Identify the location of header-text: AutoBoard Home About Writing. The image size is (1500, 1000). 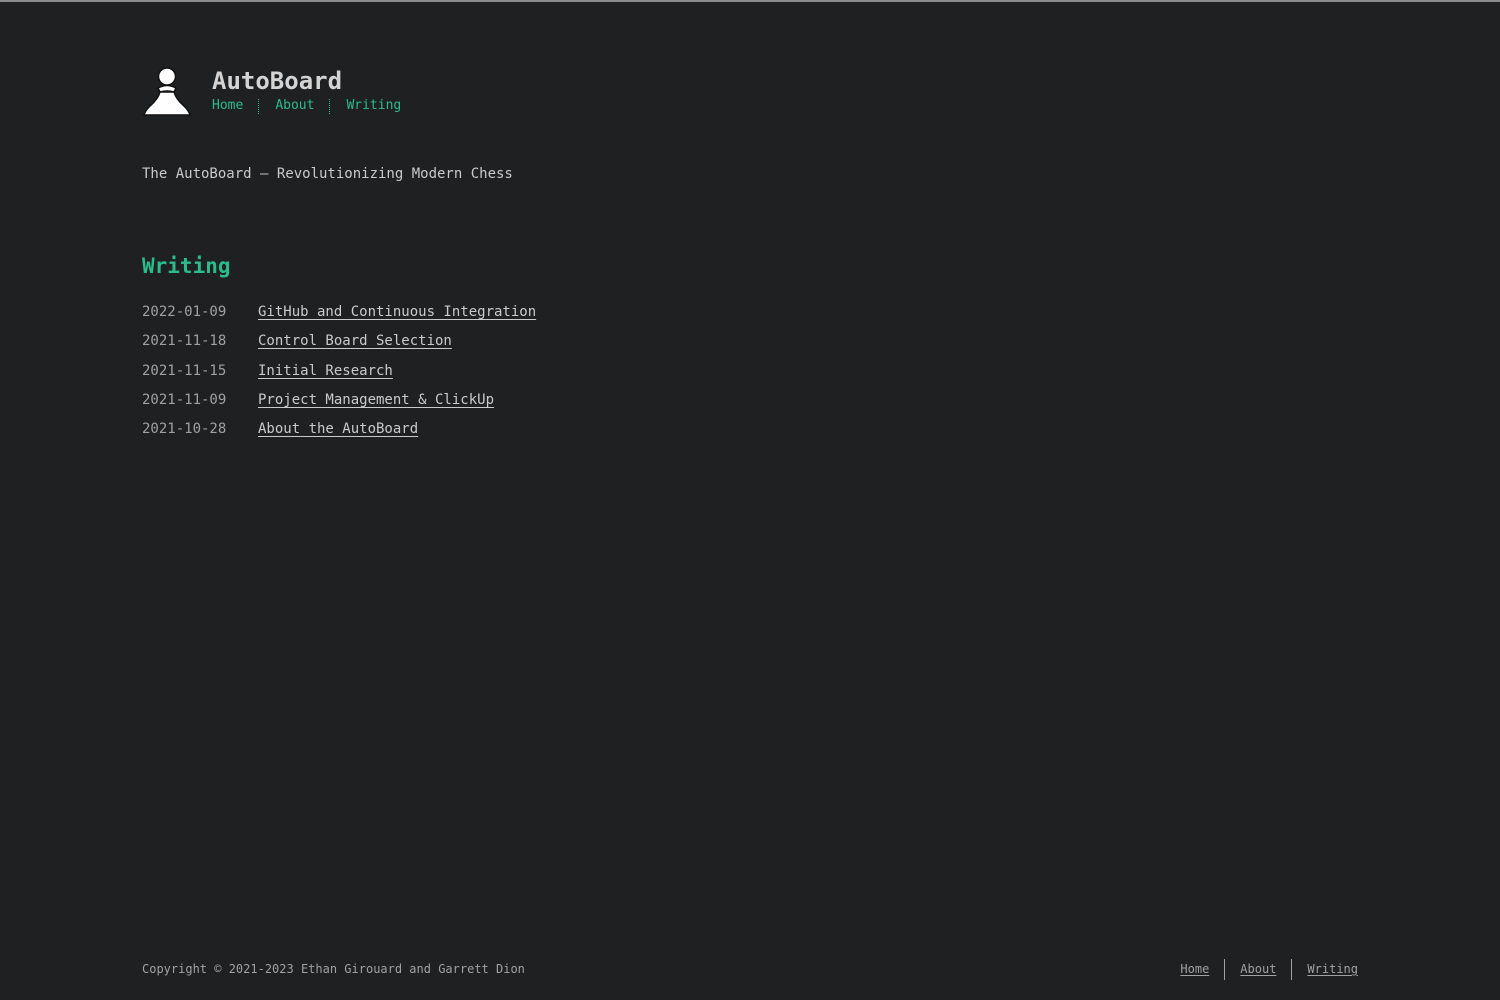
(306, 90).